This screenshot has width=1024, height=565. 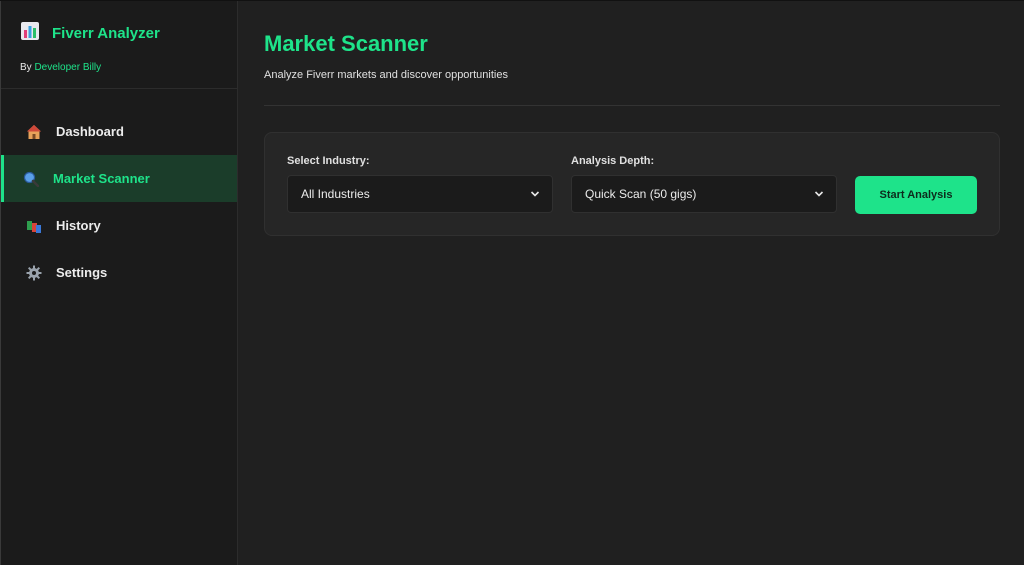 I want to click on sidebar-item-dashboard: Dashboard, so click(x=119, y=131).